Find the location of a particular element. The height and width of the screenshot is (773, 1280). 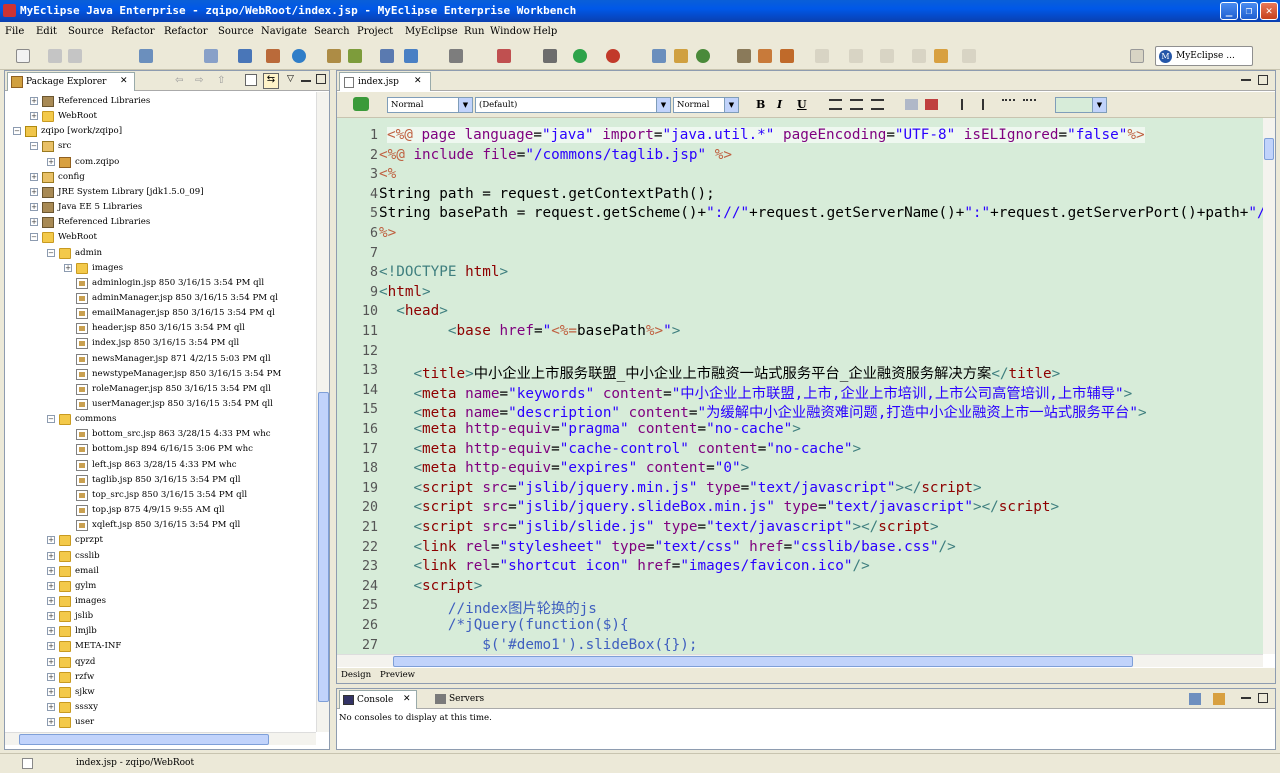

open-perspective-icon is located at coordinates (1137, 56).